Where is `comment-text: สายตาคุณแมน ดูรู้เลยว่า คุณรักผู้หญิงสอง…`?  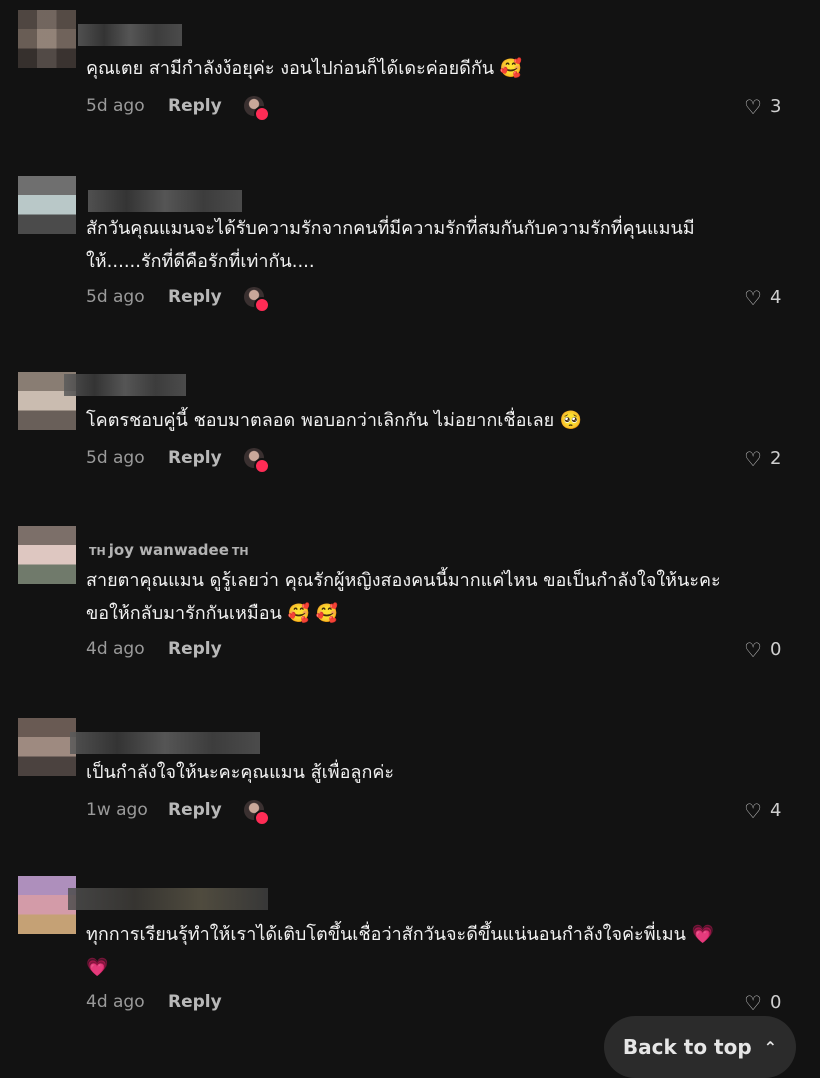
comment-text: สายตาคุณแมน ดูรู้เลยว่า คุณรักผู้หญิงสอง… is located at coordinates (406, 597).